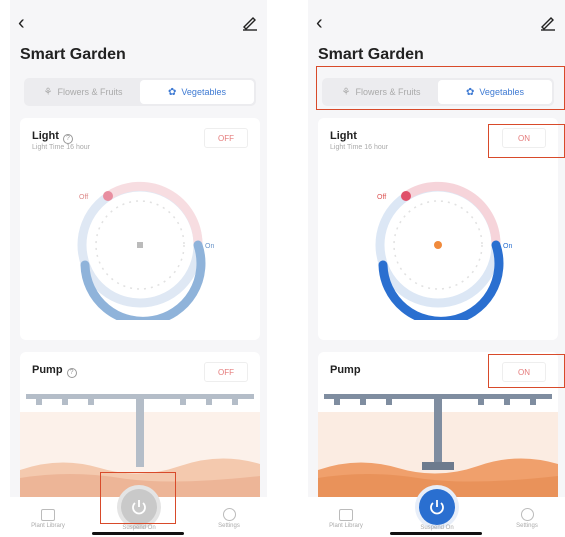  What do you see at coordinates (47, 370) in the screenshot?
I see `pump-title-text: Pump` at bounding box center [47, 370].